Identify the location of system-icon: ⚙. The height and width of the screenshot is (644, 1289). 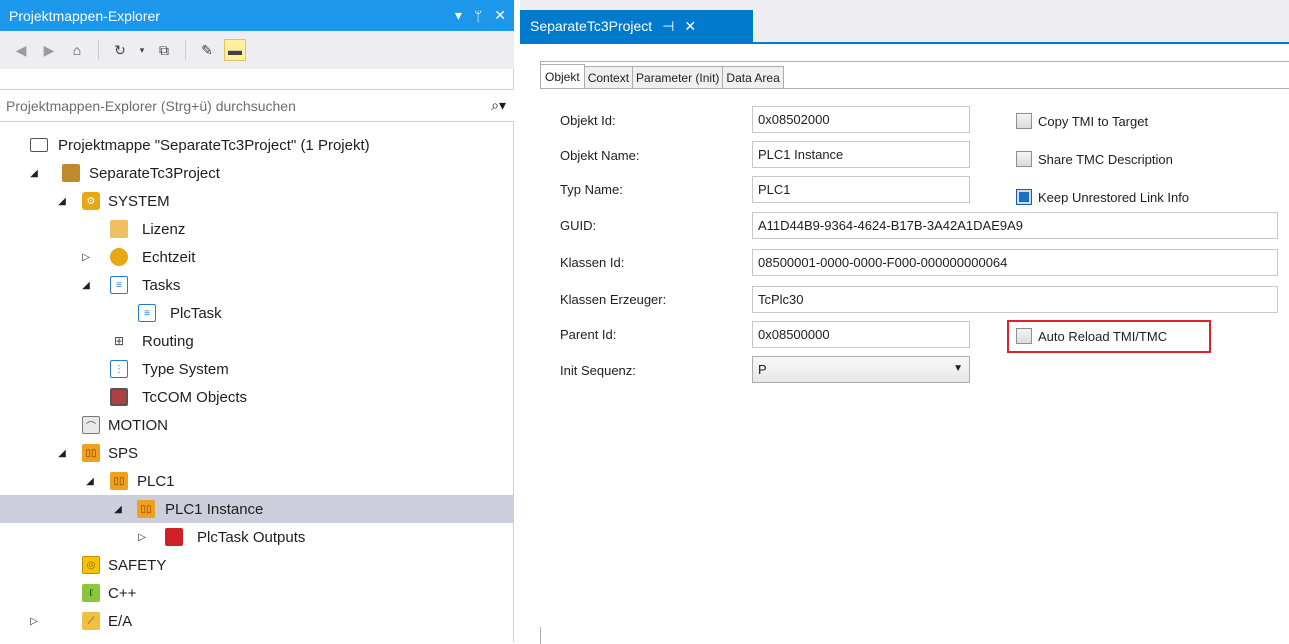
(91, 201).